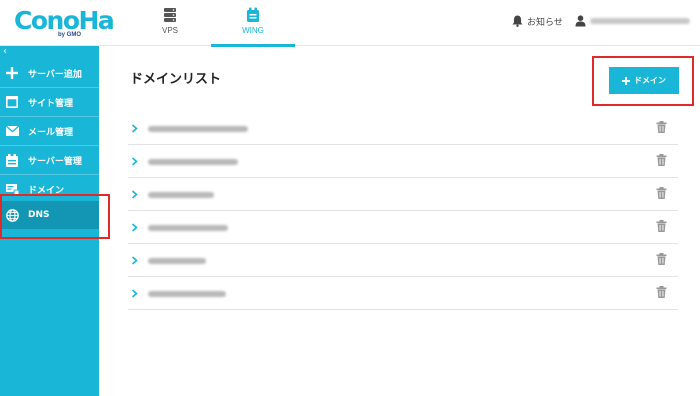 This screenshot has height=396, width=700. What do you see at coordinates (545, 22) in the screenshot?
I see `notification-label: お知らせ` at bounding box center [545, 22].